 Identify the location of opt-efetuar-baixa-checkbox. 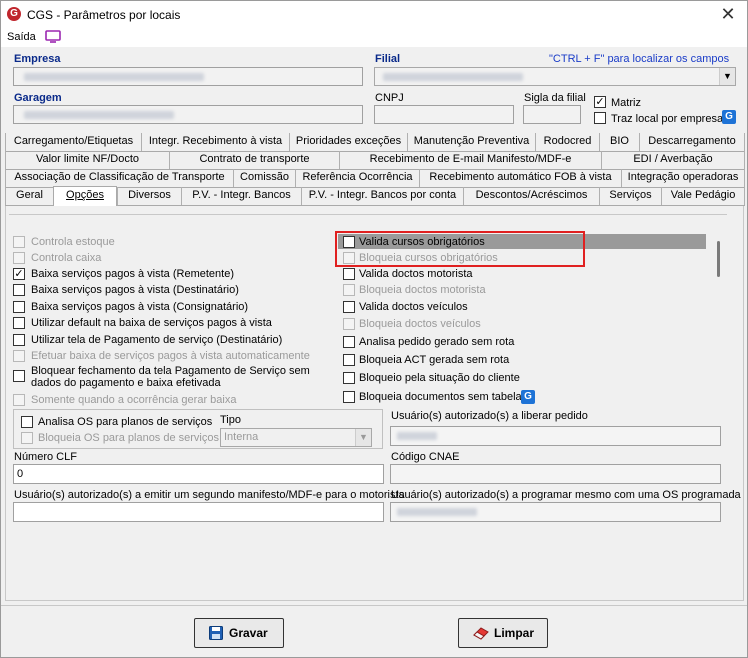
(19, 356).